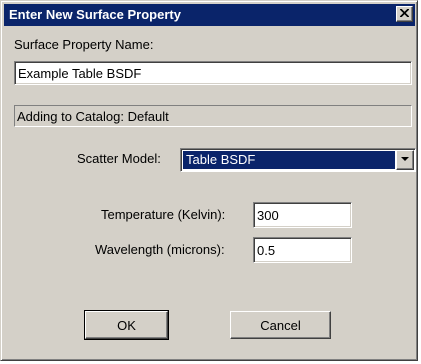 The width and height of the screenshot is (421, 364). What do you see at coordinates (93, 116) in the screenshot?
I see `catalog-status-text: Adding to Catalog: Default` at bounding box center [93, 116].